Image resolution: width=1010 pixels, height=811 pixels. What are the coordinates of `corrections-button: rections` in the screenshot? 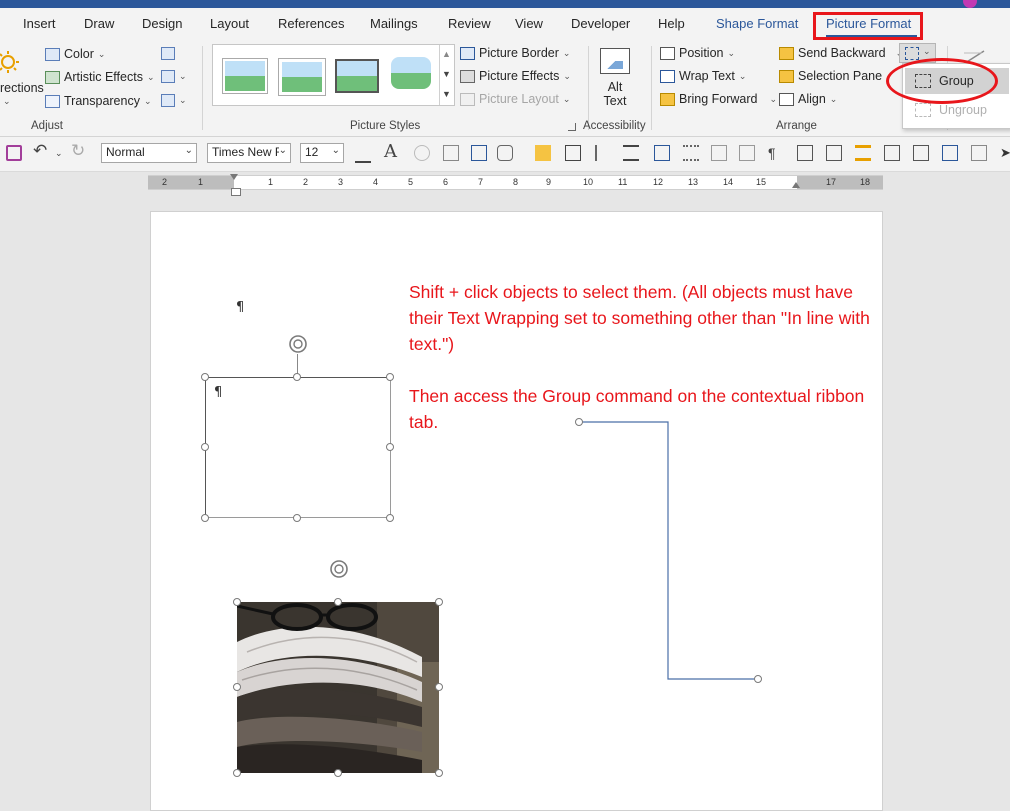 It's located at (22, 88).